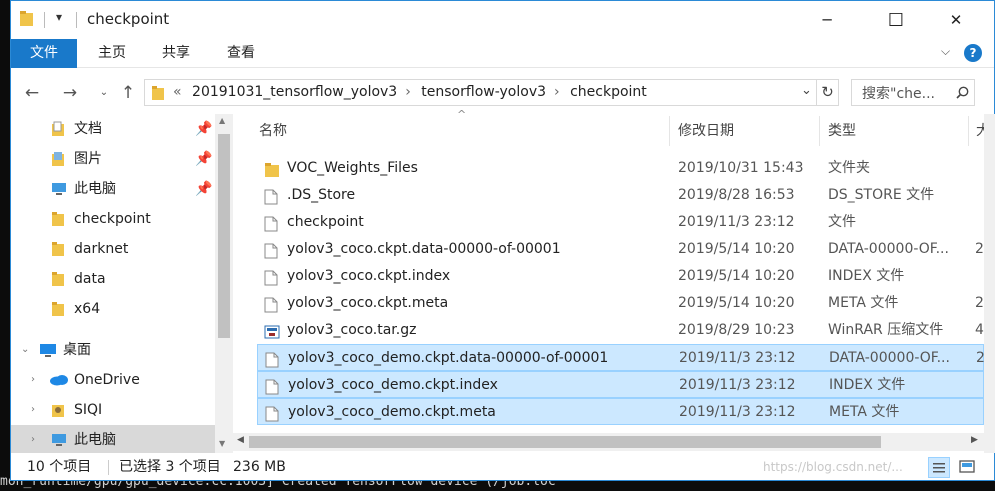  Describe the element at coordinates (128, 93) in the screenshot. I see `up-arrow-icon: ↑` at that location.